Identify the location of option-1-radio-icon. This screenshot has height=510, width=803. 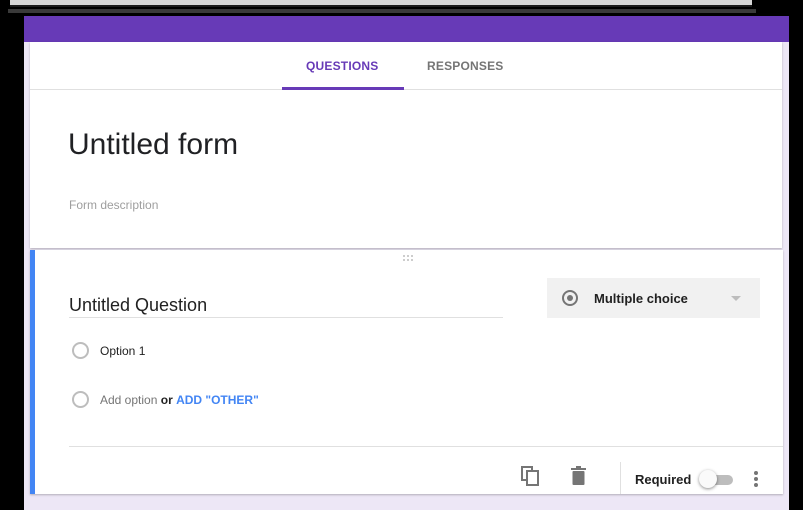
(80, 350).